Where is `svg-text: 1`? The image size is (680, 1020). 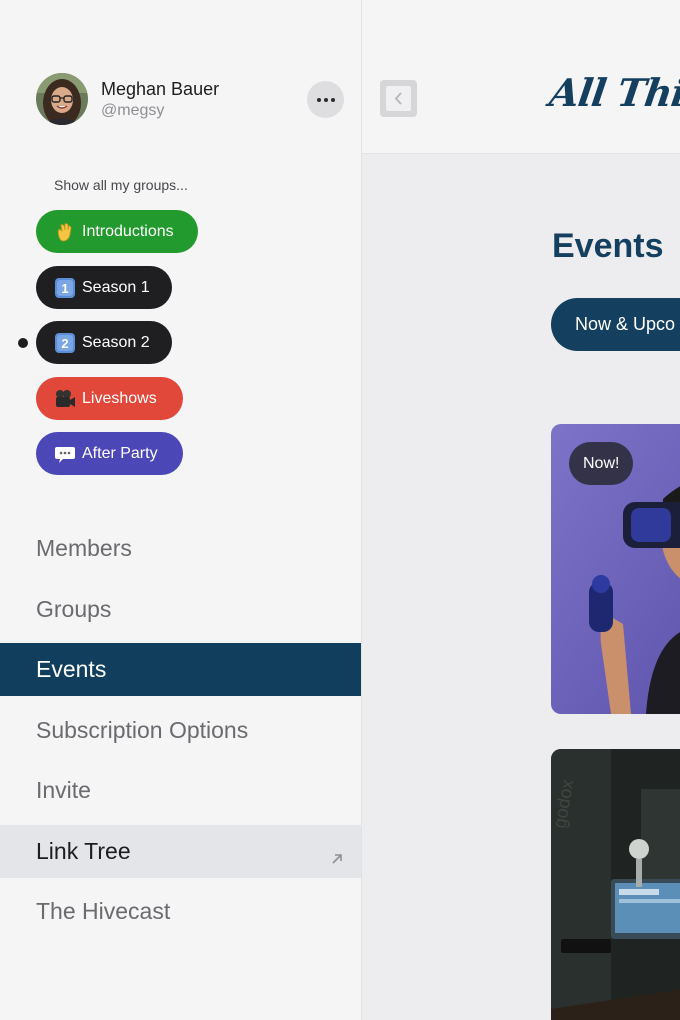
svg-text: 1 is located at coordinates (64, 288).